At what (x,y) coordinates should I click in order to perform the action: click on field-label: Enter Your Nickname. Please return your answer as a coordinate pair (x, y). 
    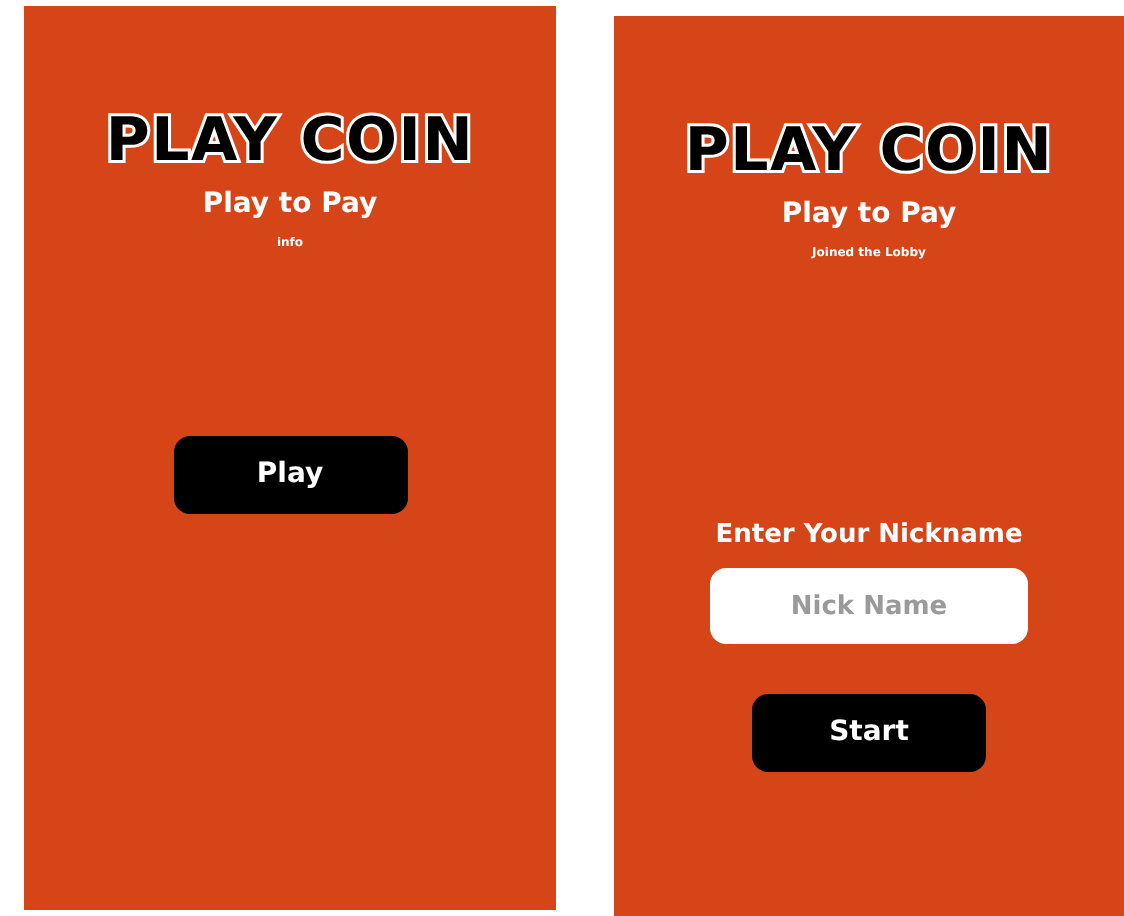
    Looking at the image, I should click on (869, 536).